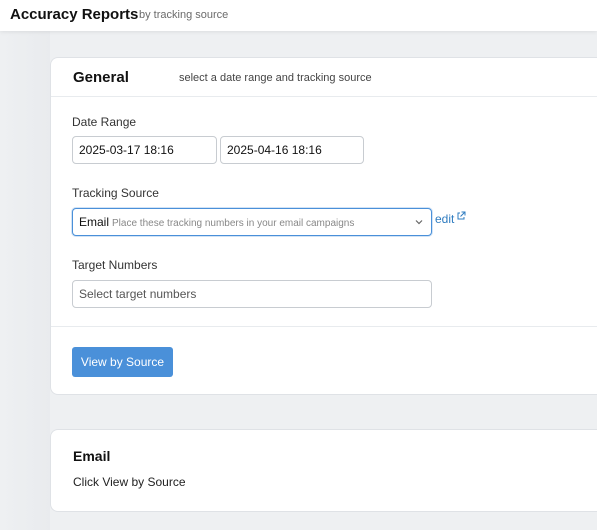 Image resolution: width=597 pixels, height=530 pixels. I want to click on page-title: Accuracy Reports, so click(74, 14).